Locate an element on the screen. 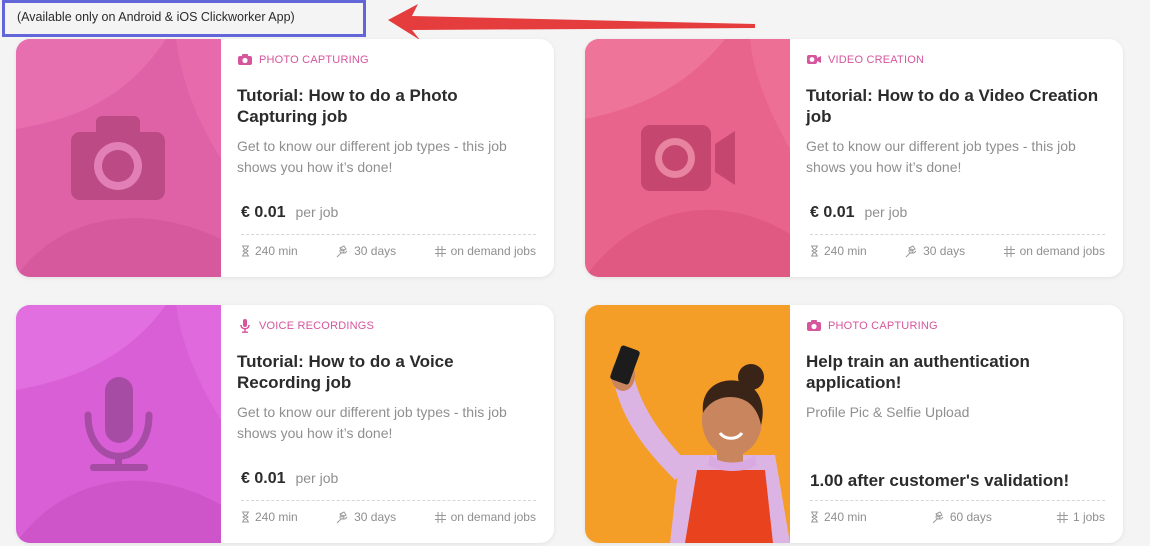 This screenshot has width=1150, height=546. video-camera-icon is located at coordinates (814, 59).